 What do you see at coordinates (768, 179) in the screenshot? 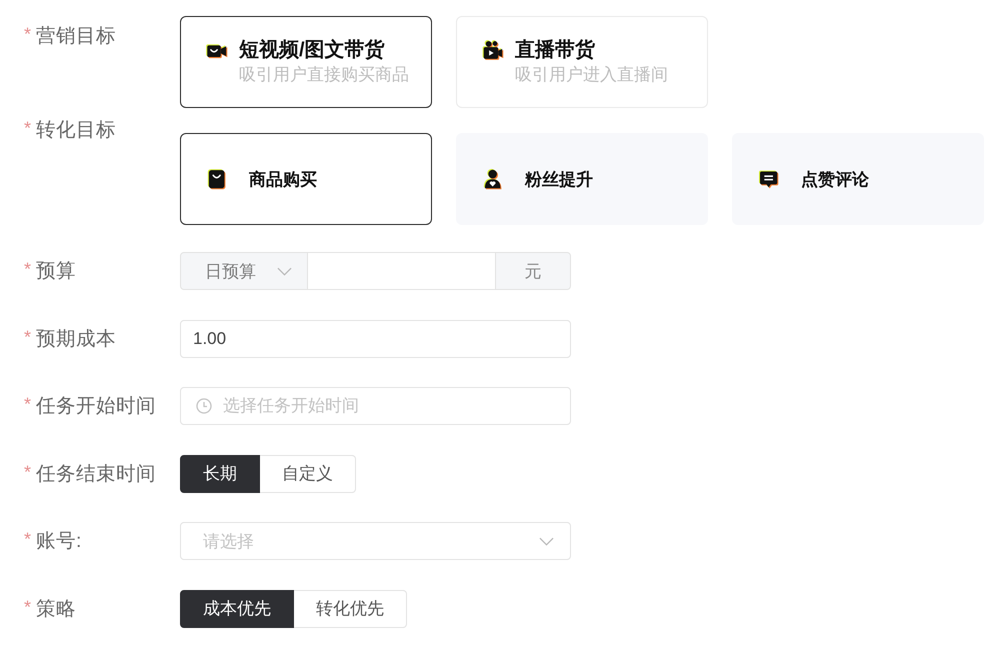
I see `message-icon` at bounding box center [768, 179].